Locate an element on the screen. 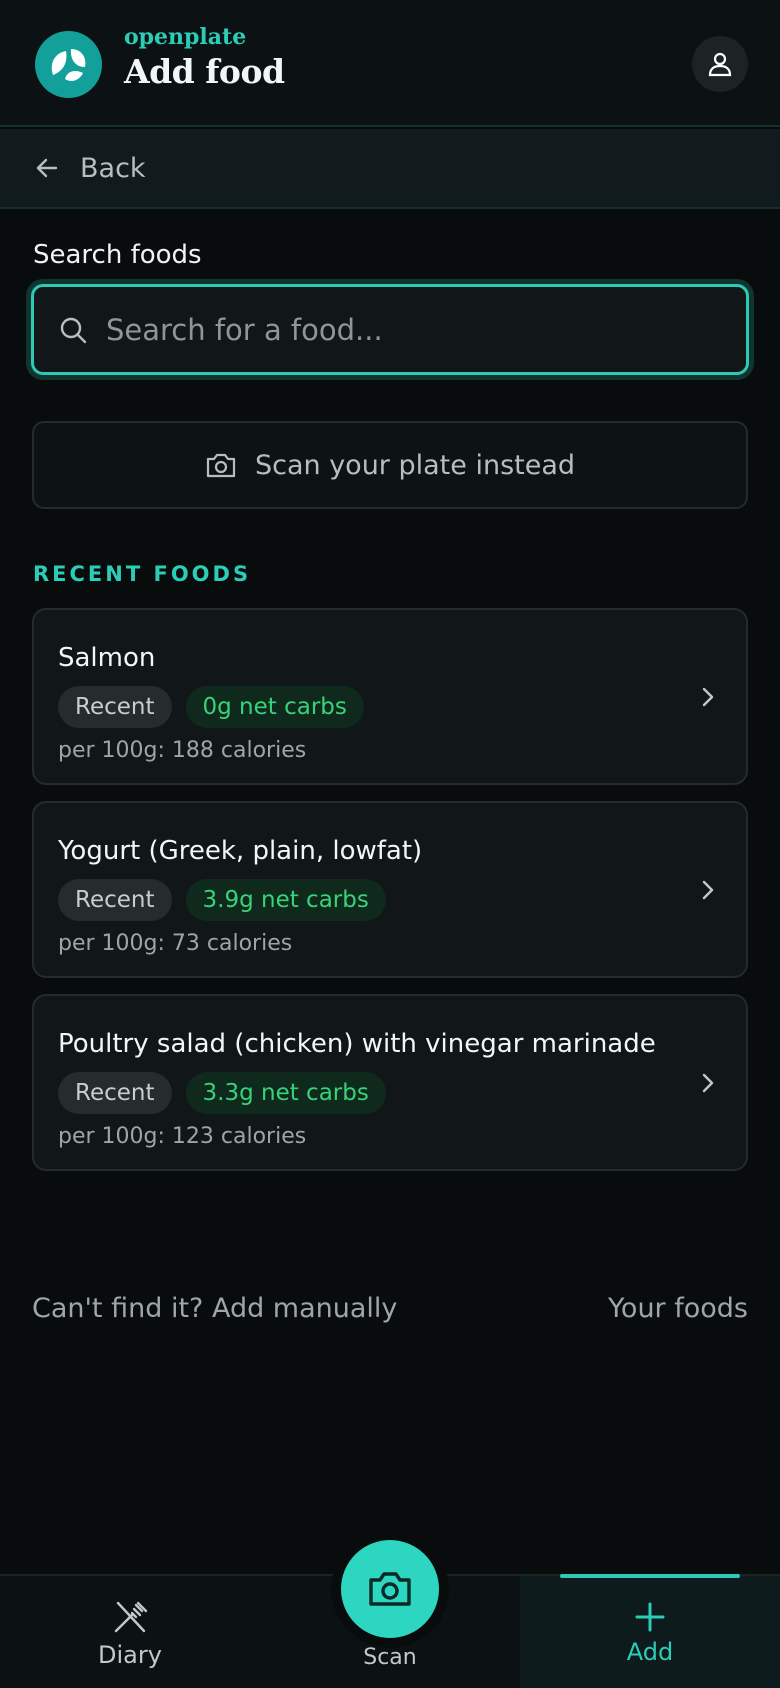  leaf-logo-icon is located at coordinates (68, 64).